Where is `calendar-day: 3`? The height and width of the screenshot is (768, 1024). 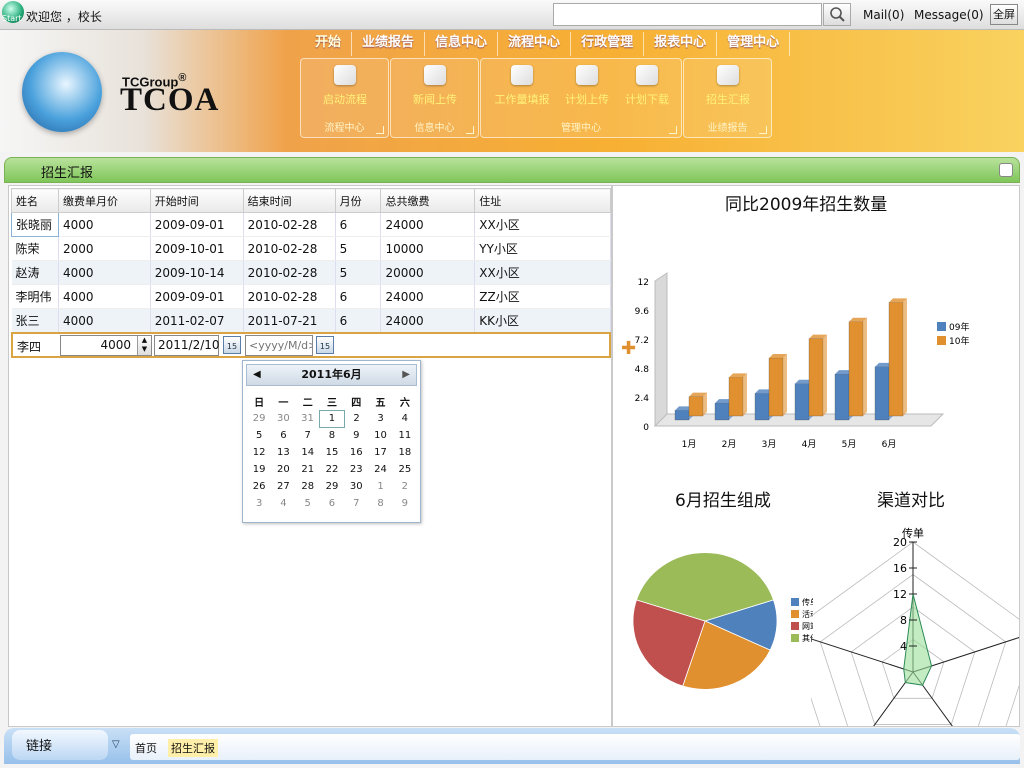
calendar-day: 3 is located at coordinates (380, 418).